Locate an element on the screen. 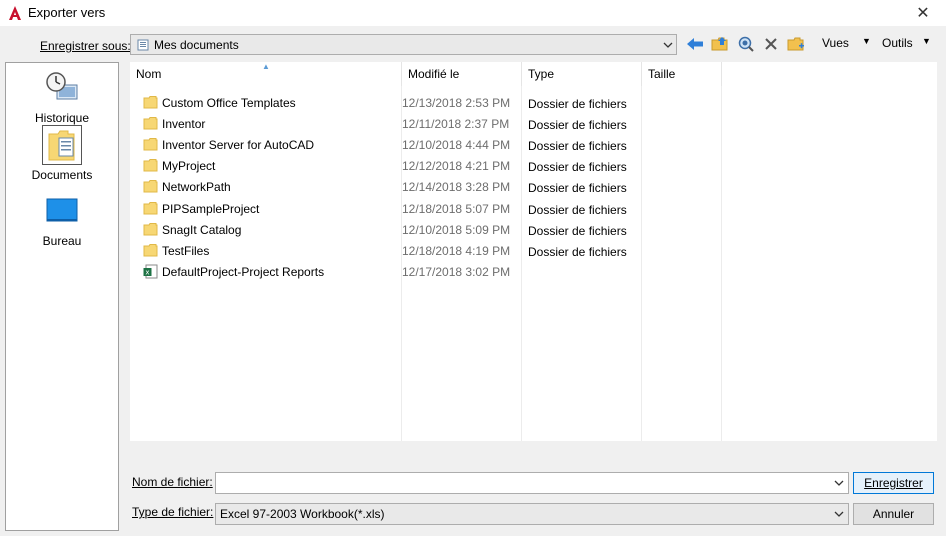 The image size is (946, 536). save-in-label-text: Enregistrer sous: is located at coordinates (85, 46).